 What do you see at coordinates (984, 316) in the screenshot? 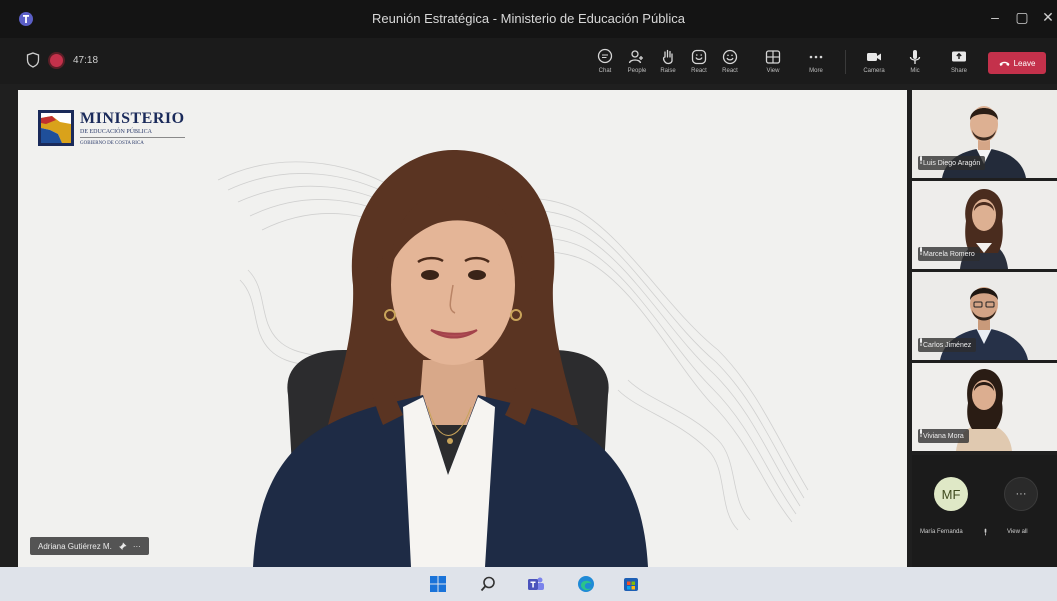
I see `participant-tile: Carlos Jiménez` at bounding box center [984, 316].